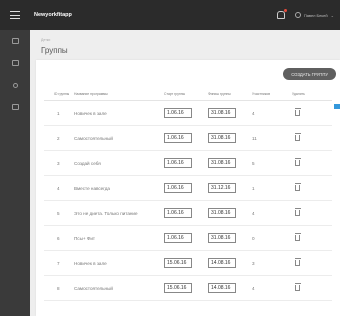  I want to click on table-row: 7 Новичек в зале 15.06.16 14.08.16 3, so click(188, 263).